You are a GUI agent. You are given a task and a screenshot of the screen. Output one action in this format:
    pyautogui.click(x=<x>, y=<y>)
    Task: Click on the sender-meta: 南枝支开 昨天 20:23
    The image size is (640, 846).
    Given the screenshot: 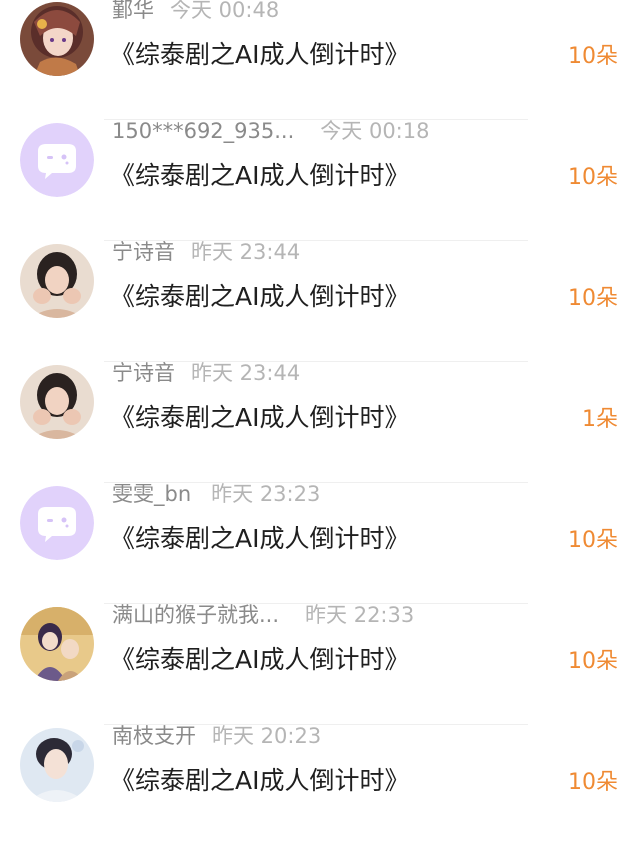 What is the action you would take?
    pyautogui.click(x=216, y=736)
    